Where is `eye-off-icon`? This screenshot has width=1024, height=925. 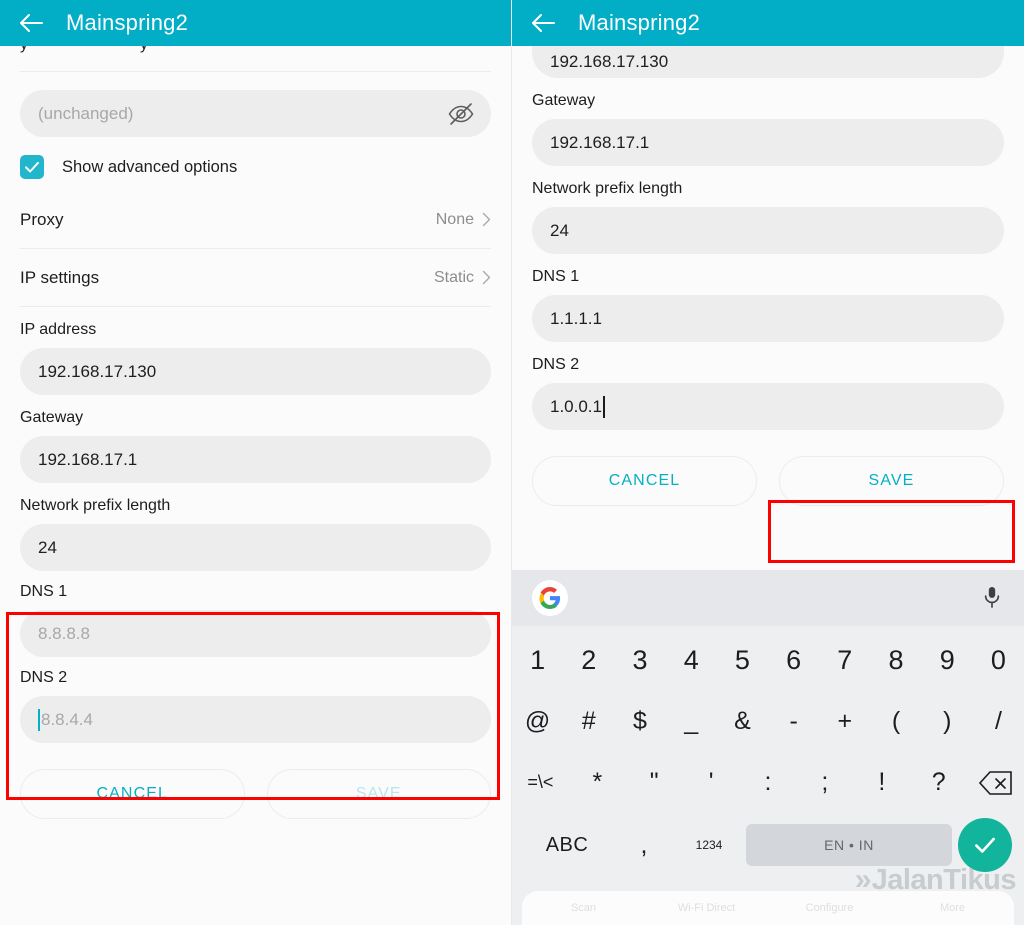
eye-off-icon is located at coordinates (461, 114).